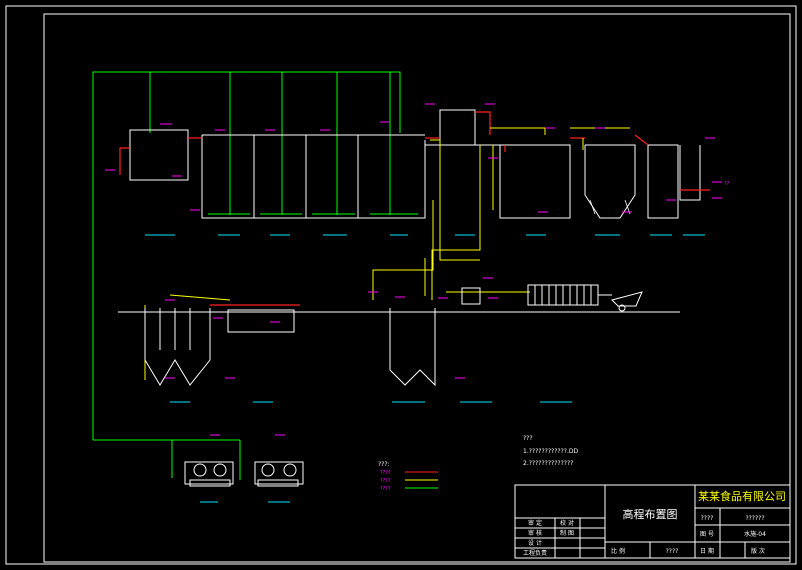 This screenshot has width=802, height=570. I want to click on drawing-title: 高程布置图, so click(650, 514).